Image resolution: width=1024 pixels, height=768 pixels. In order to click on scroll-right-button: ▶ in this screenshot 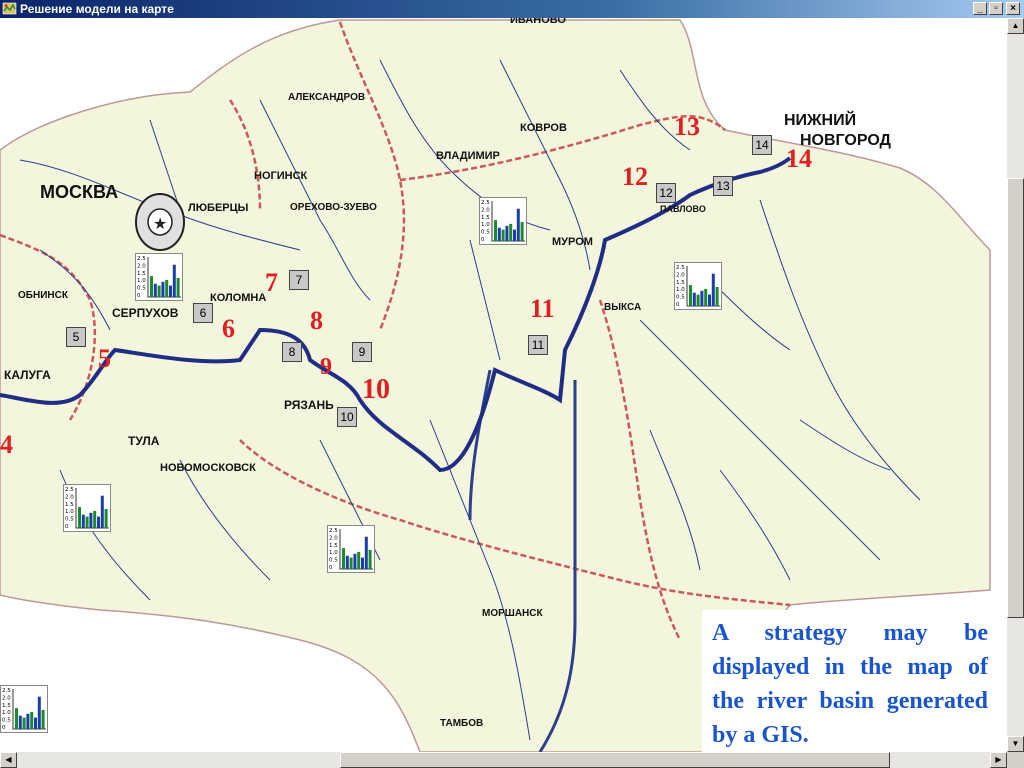, I will do `click(998, 760)`.